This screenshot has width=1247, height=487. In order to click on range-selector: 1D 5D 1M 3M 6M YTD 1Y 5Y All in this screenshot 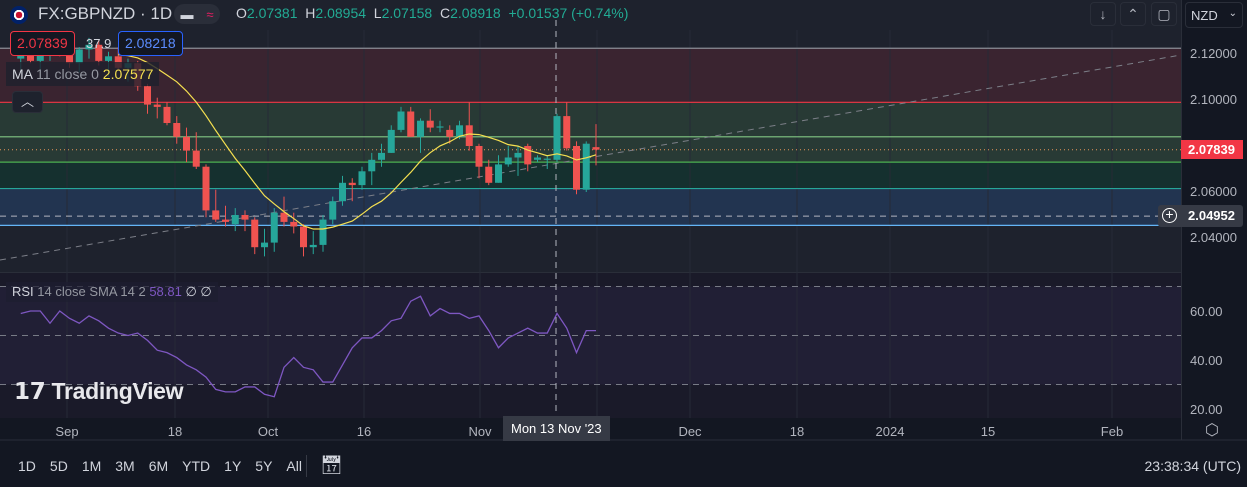, I will do `click(159, 466)`.